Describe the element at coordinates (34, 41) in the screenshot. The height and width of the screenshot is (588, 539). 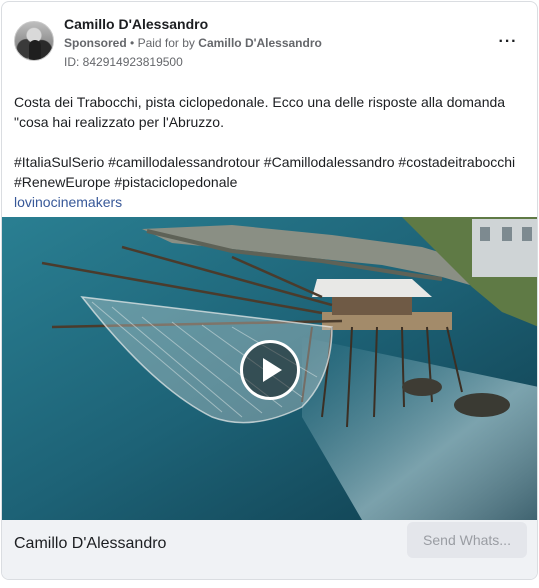
I see `avatar` at that location.